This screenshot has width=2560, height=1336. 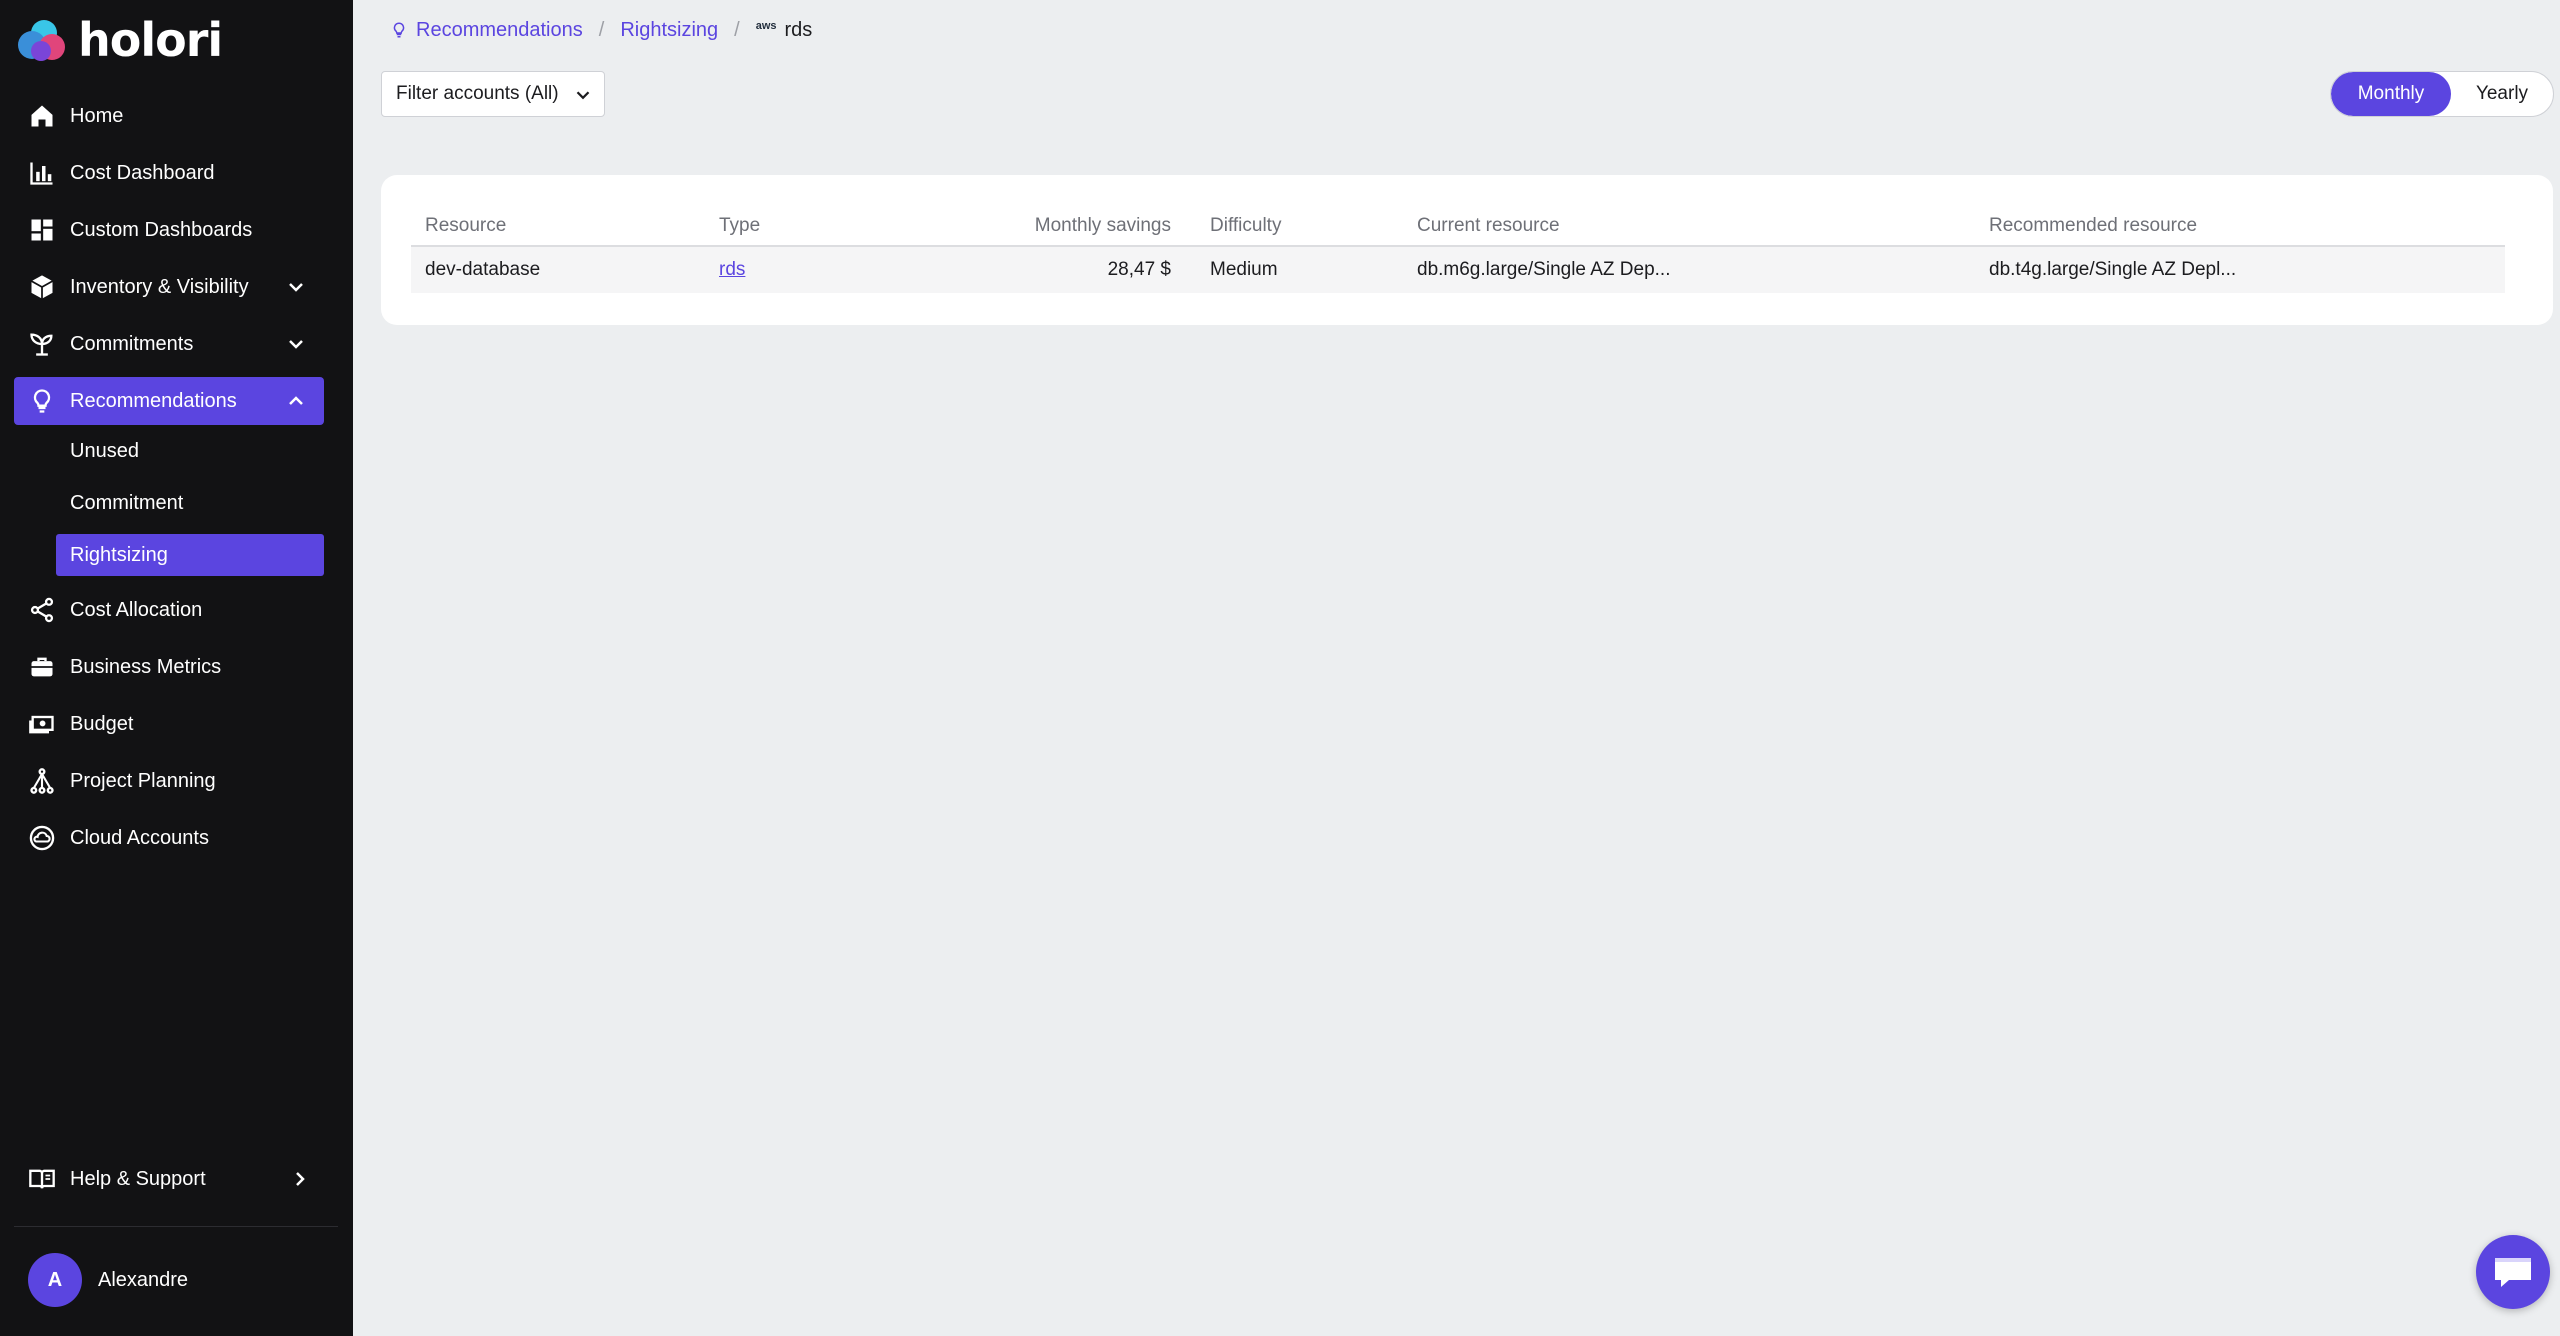 What do you see at coordinates (161, 229) in the screenshot?
I see `sidebar-item-label: Custom Dashboards` at bounding box center [161, 229].